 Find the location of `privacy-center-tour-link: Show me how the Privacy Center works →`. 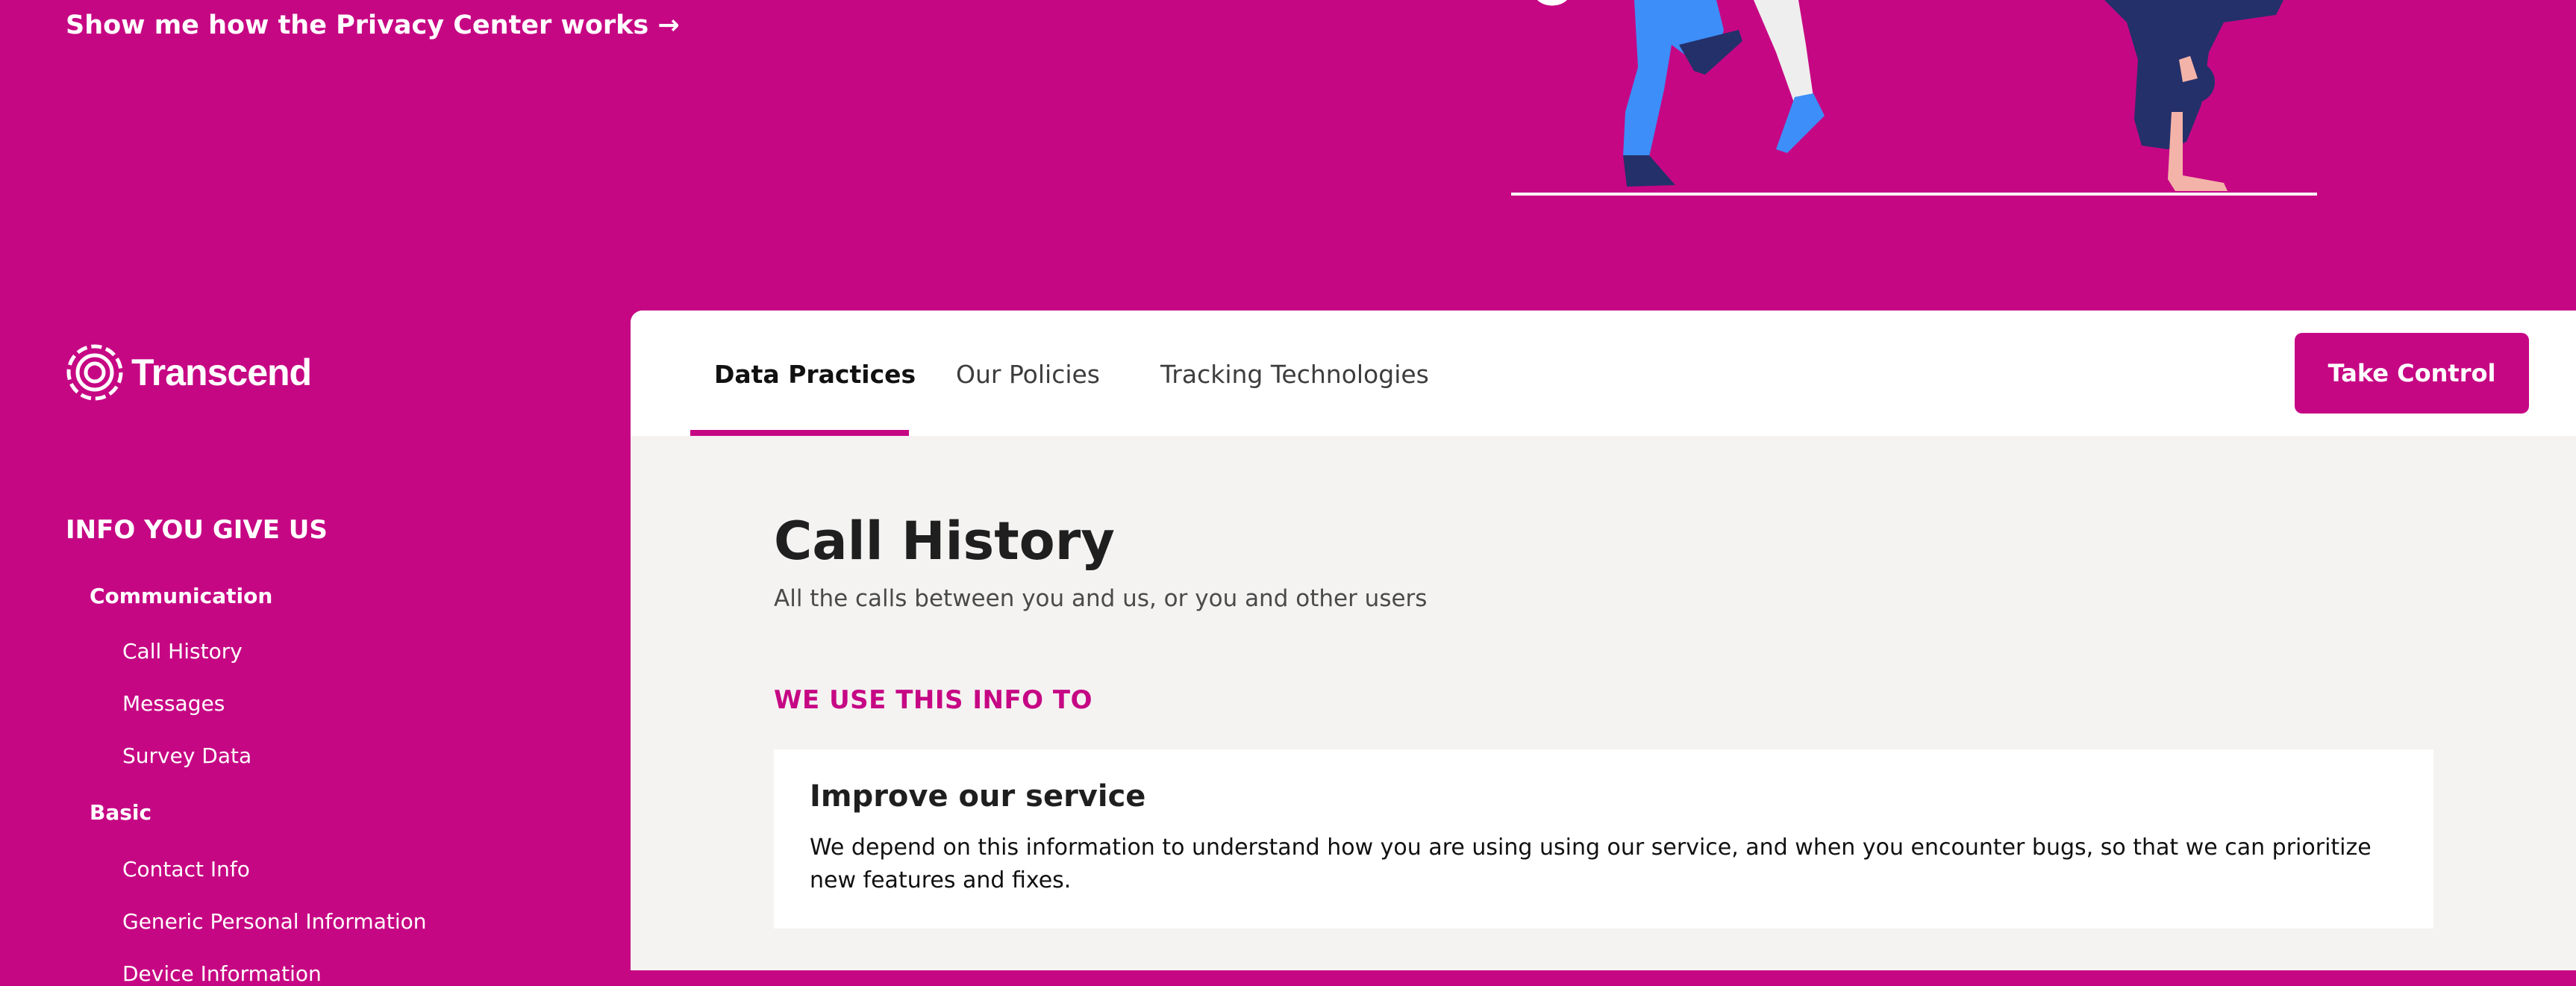

privacy-center-tour-link: Show me how the Privacy Center works → is located at coordinates (373, 25).